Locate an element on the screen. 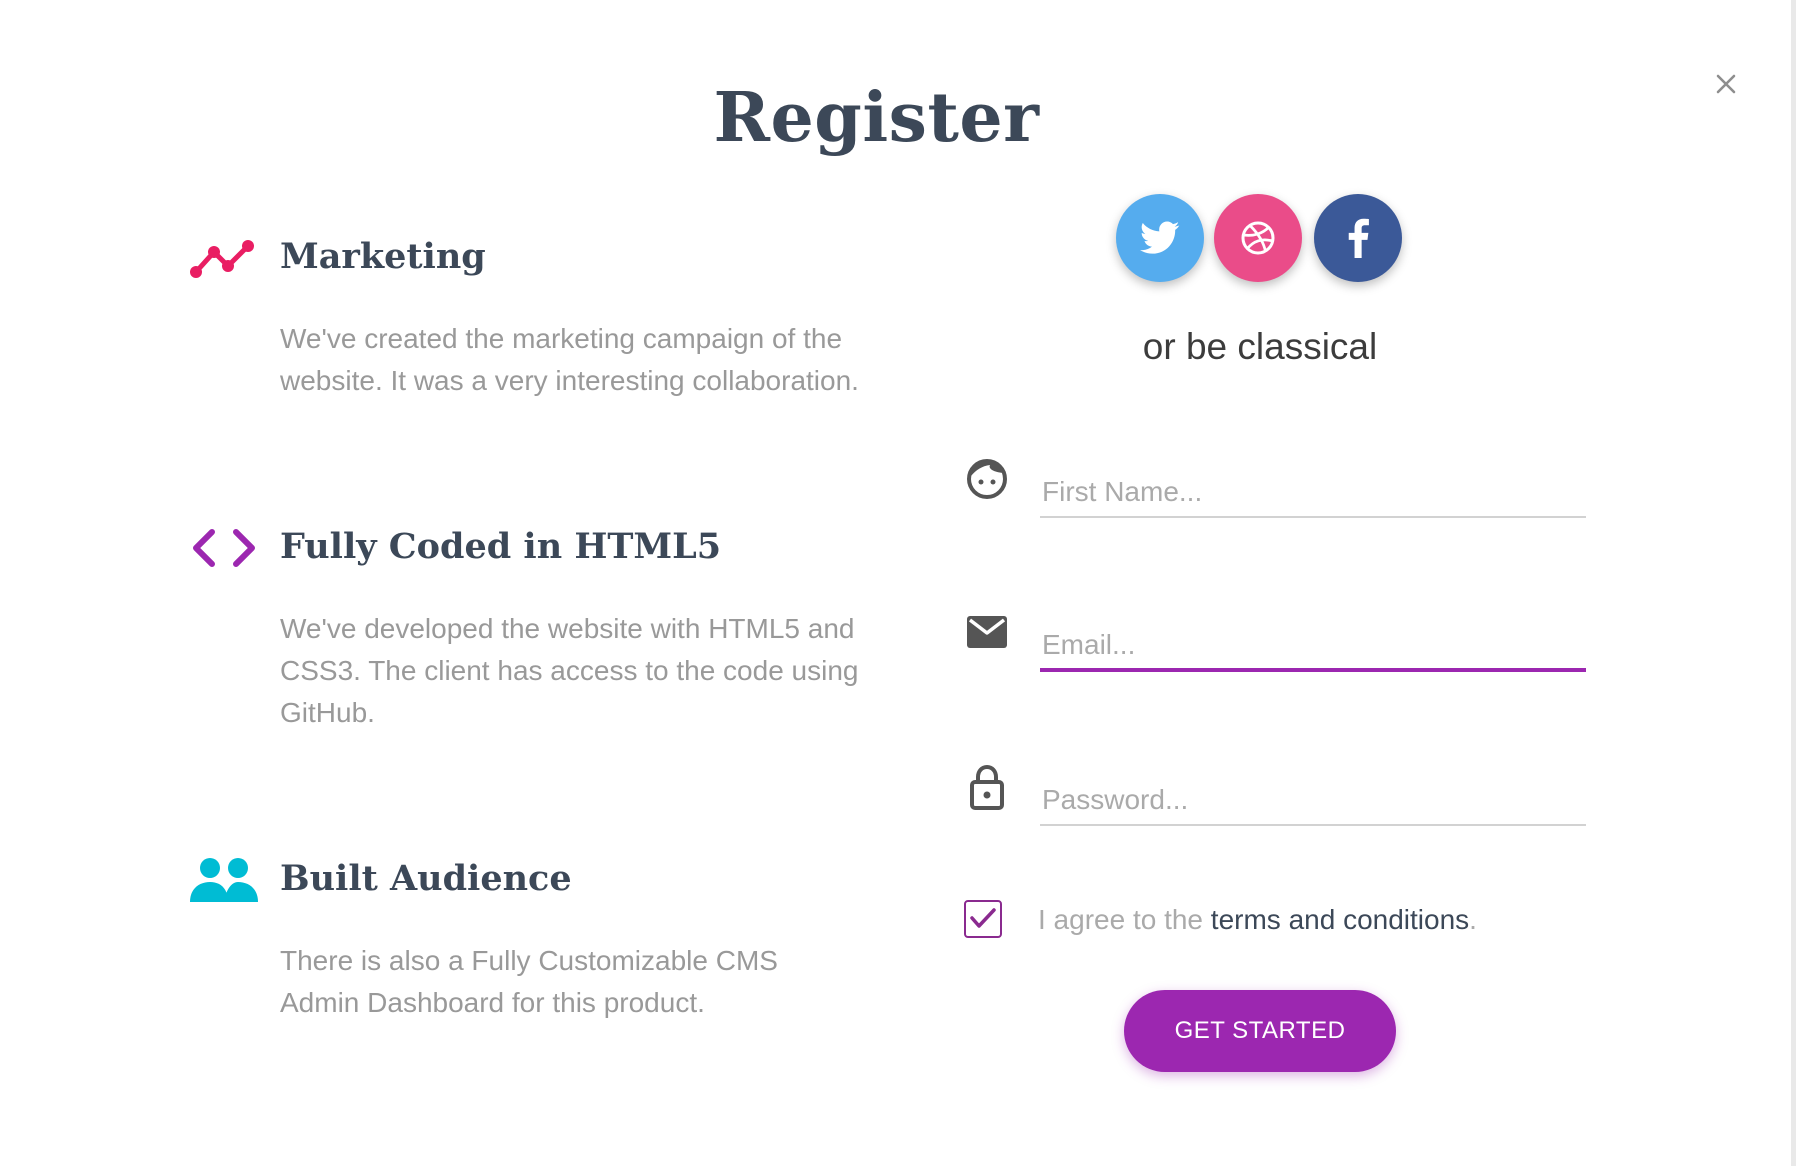 The width and height of the screenshot is (1796, 1166). face-icon is located at coordinates (987, 479).